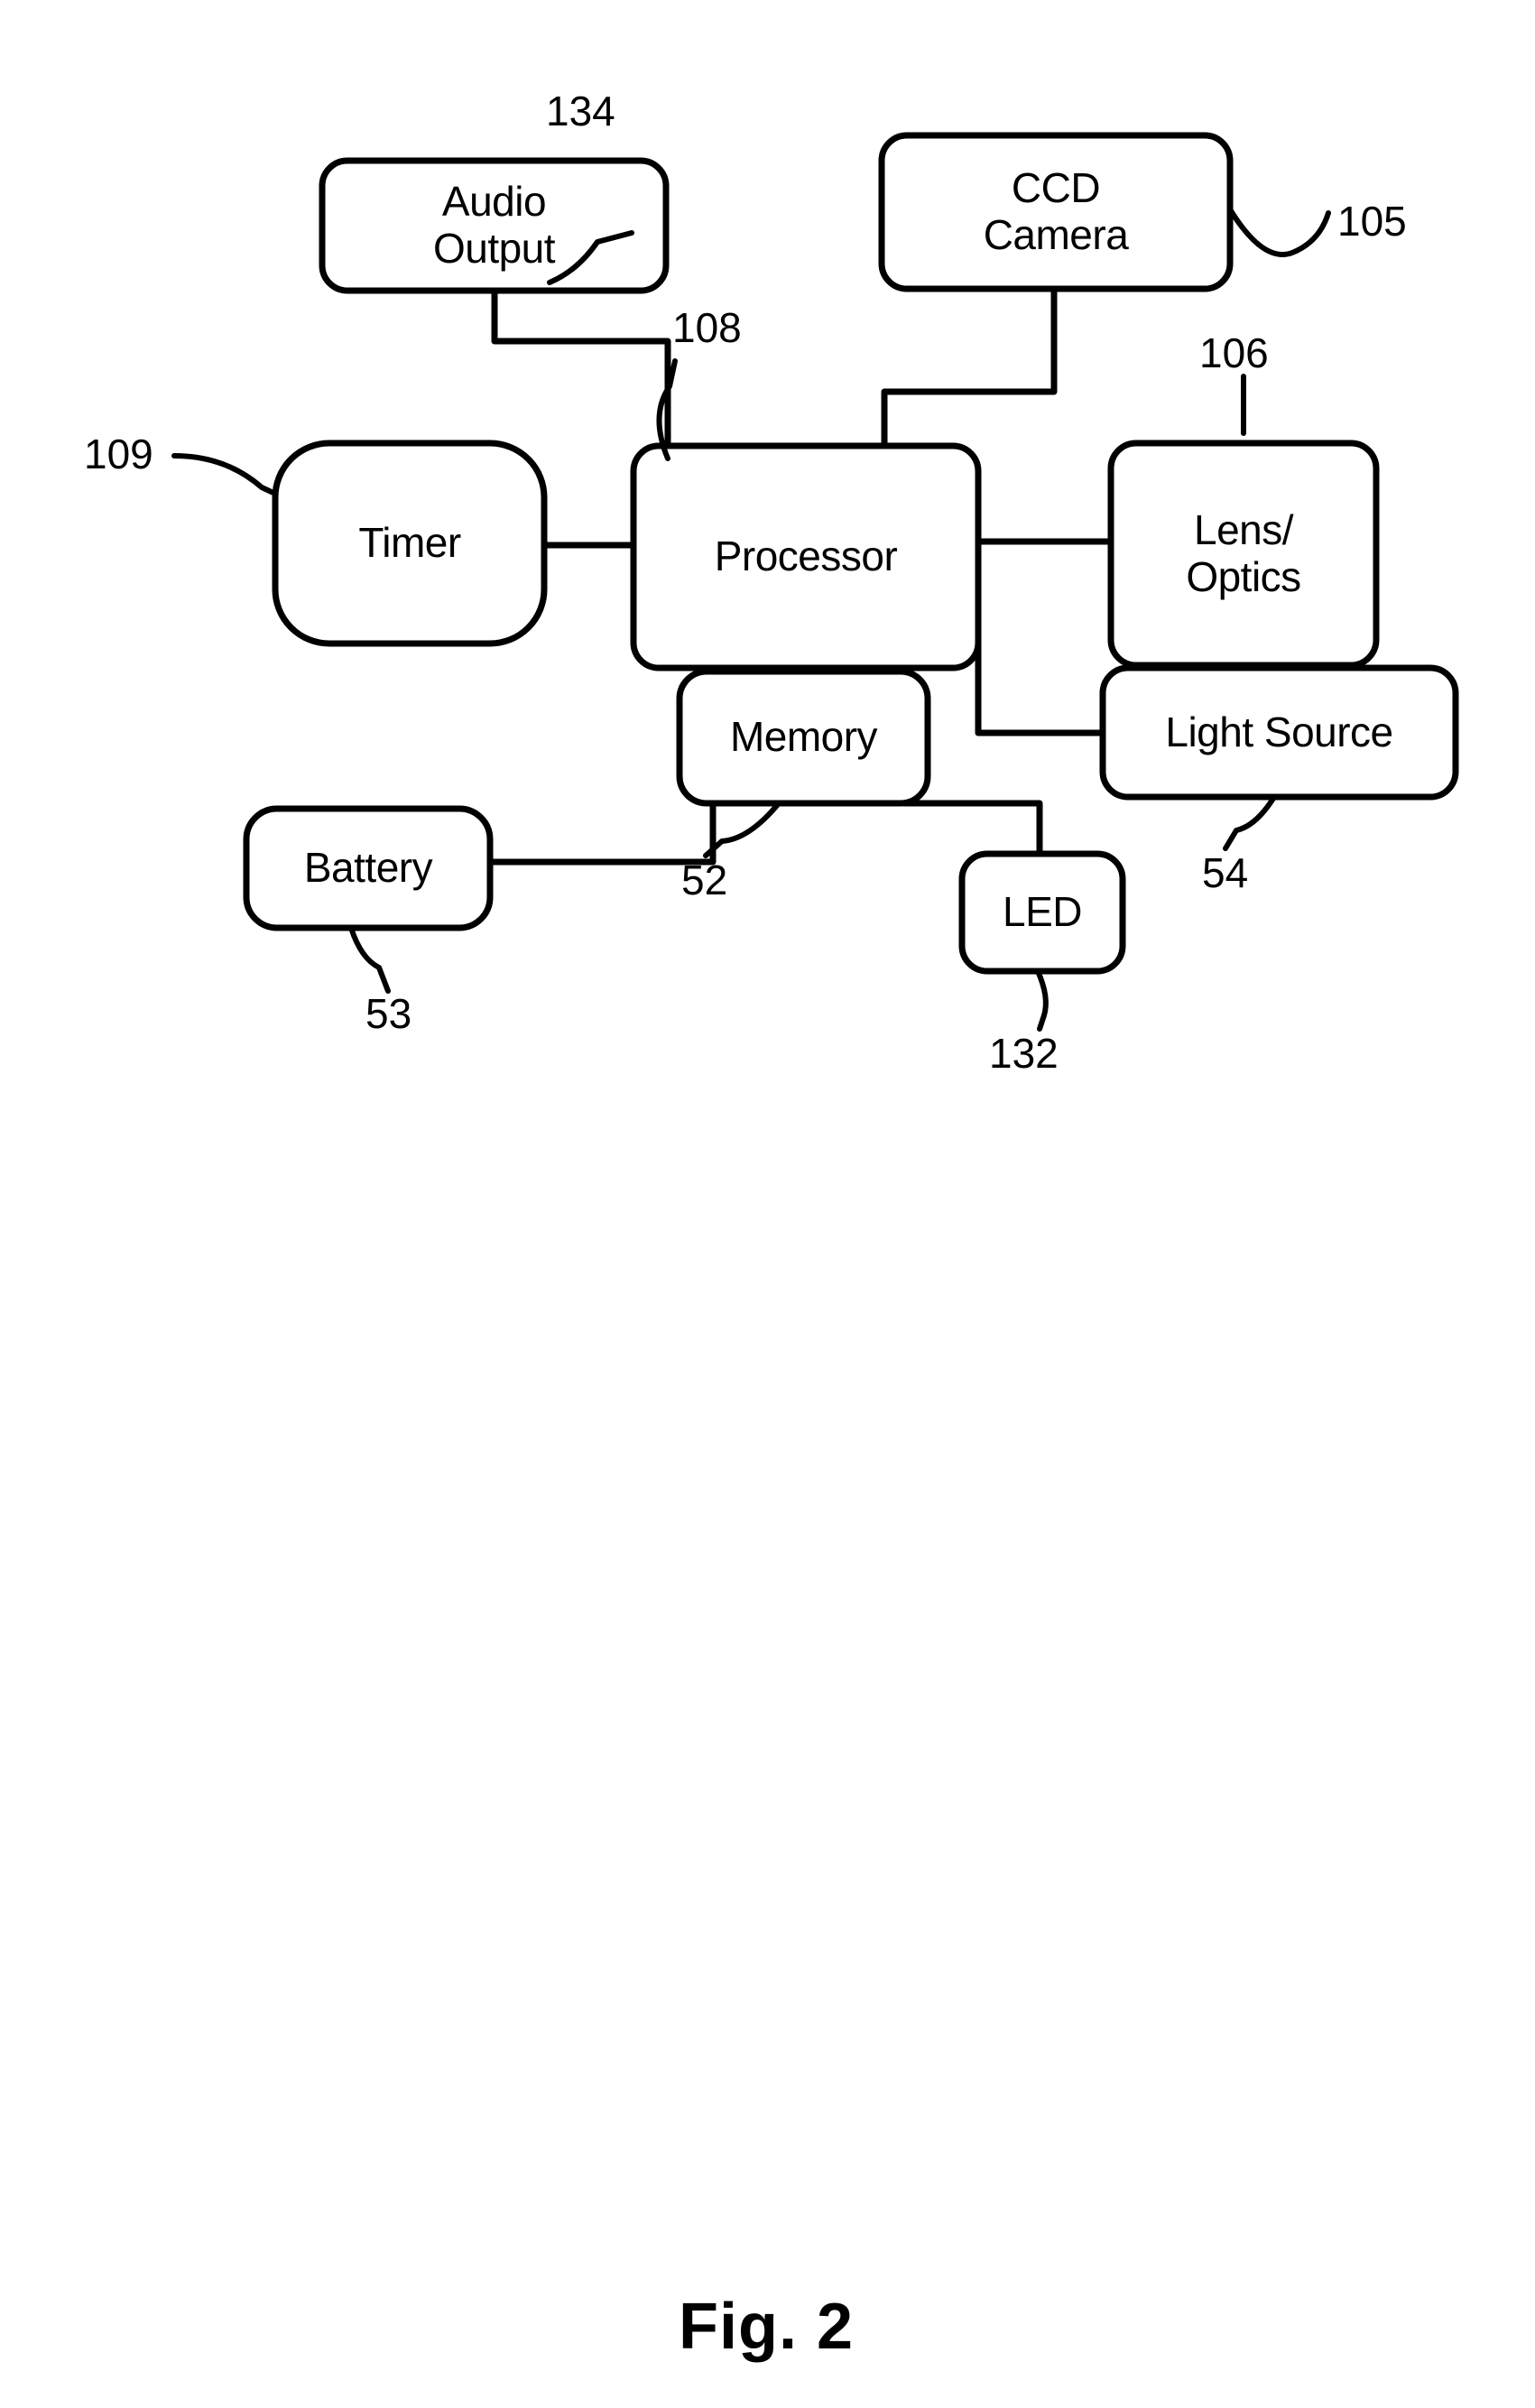 This screenshot has width=1535, height=2408. What do you see at coordinates (804, 737) in the screenshot?
I see `block-memory` at bounding box center [804, 737].